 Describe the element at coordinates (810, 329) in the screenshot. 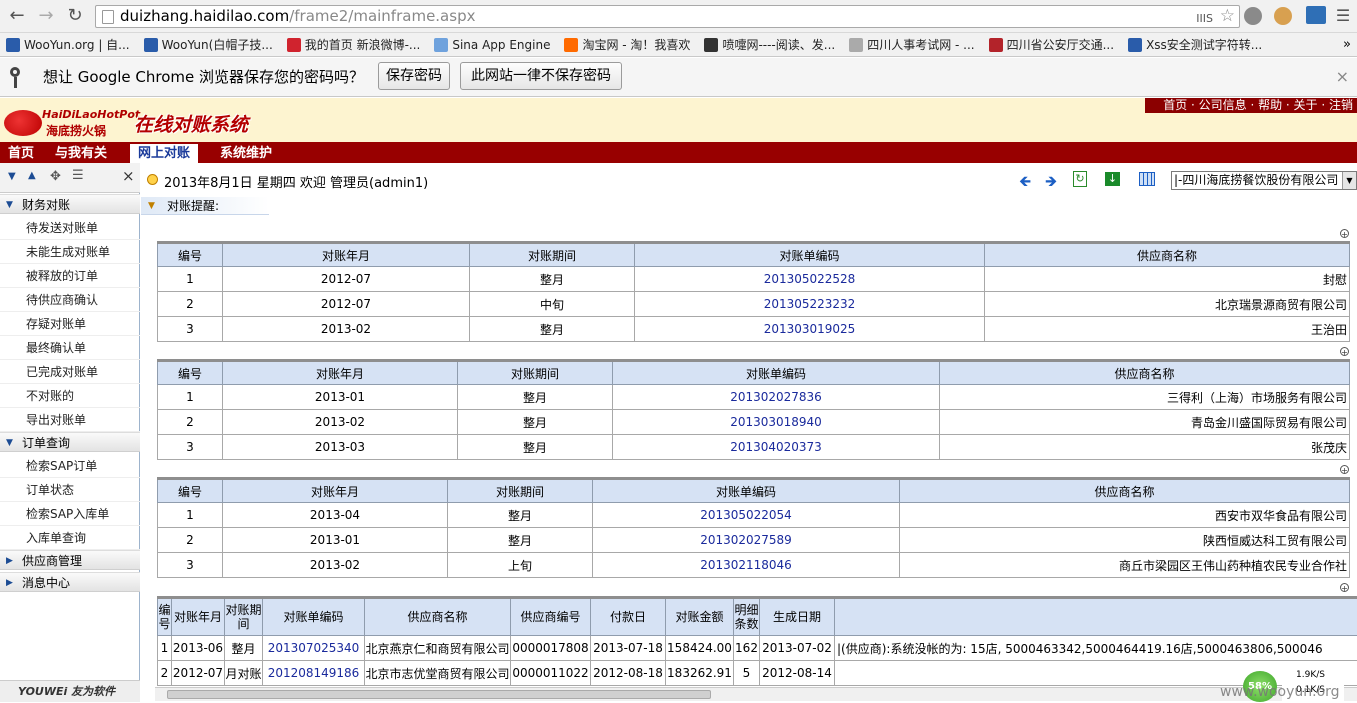

I see `statement-code-link: 201303019025` at that location.